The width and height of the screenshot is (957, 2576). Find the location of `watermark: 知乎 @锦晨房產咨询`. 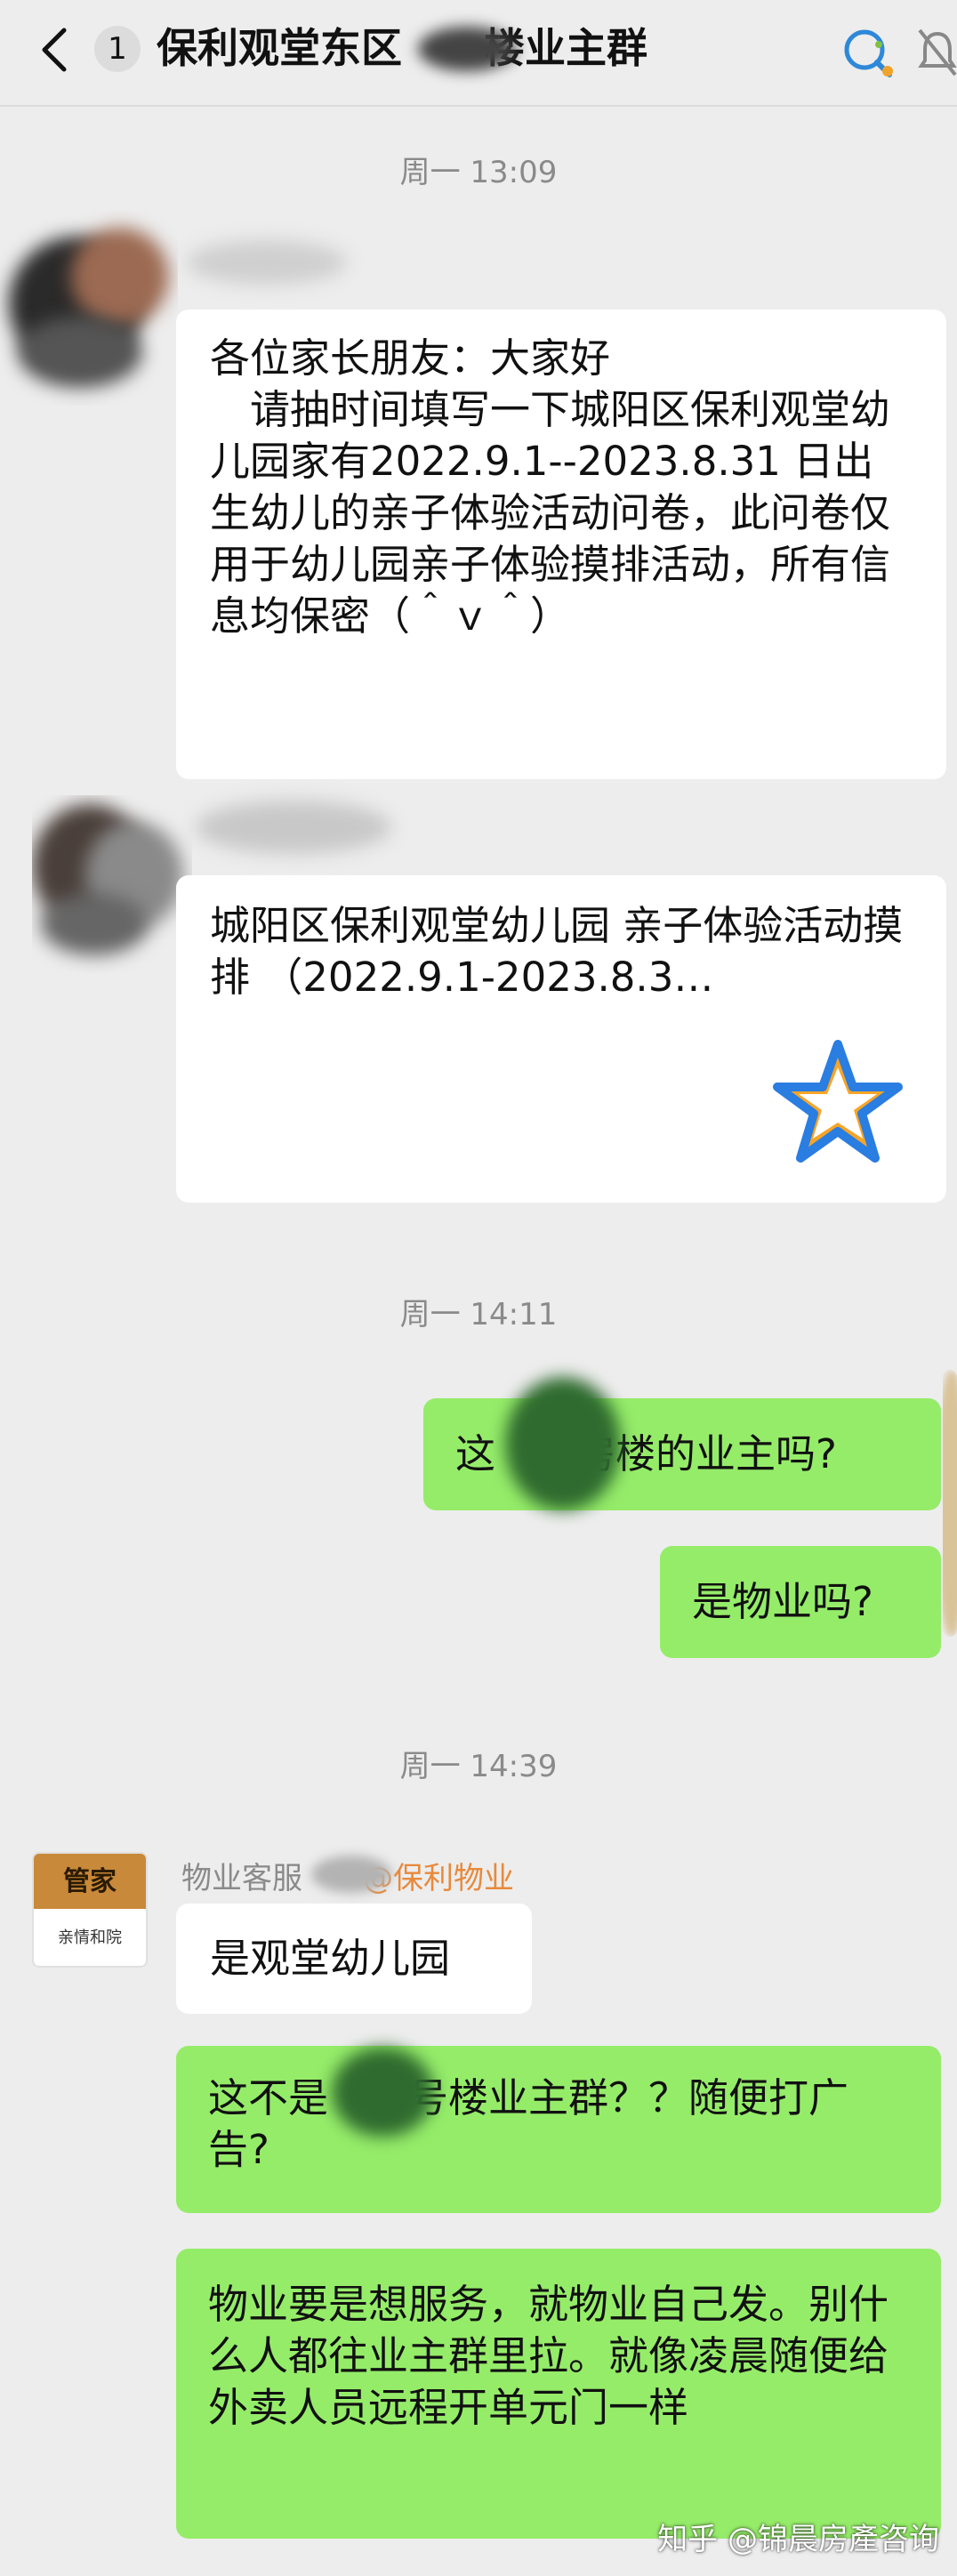

watermark: 知乎 @锦晨房產咨询 is located at coordinates (798, 2539).